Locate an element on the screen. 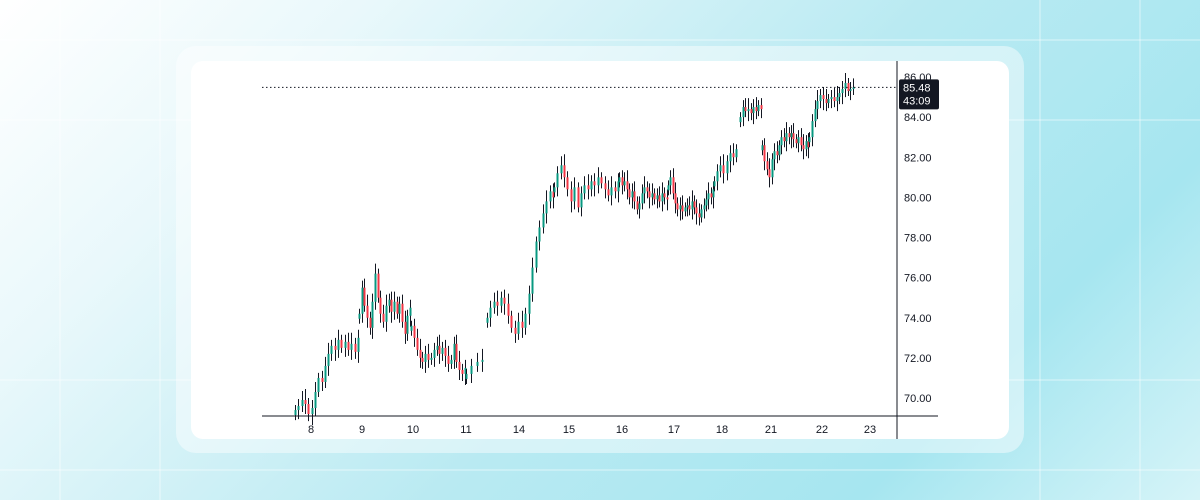  x-tick-label: 22 is located at coordinates (822, 430).